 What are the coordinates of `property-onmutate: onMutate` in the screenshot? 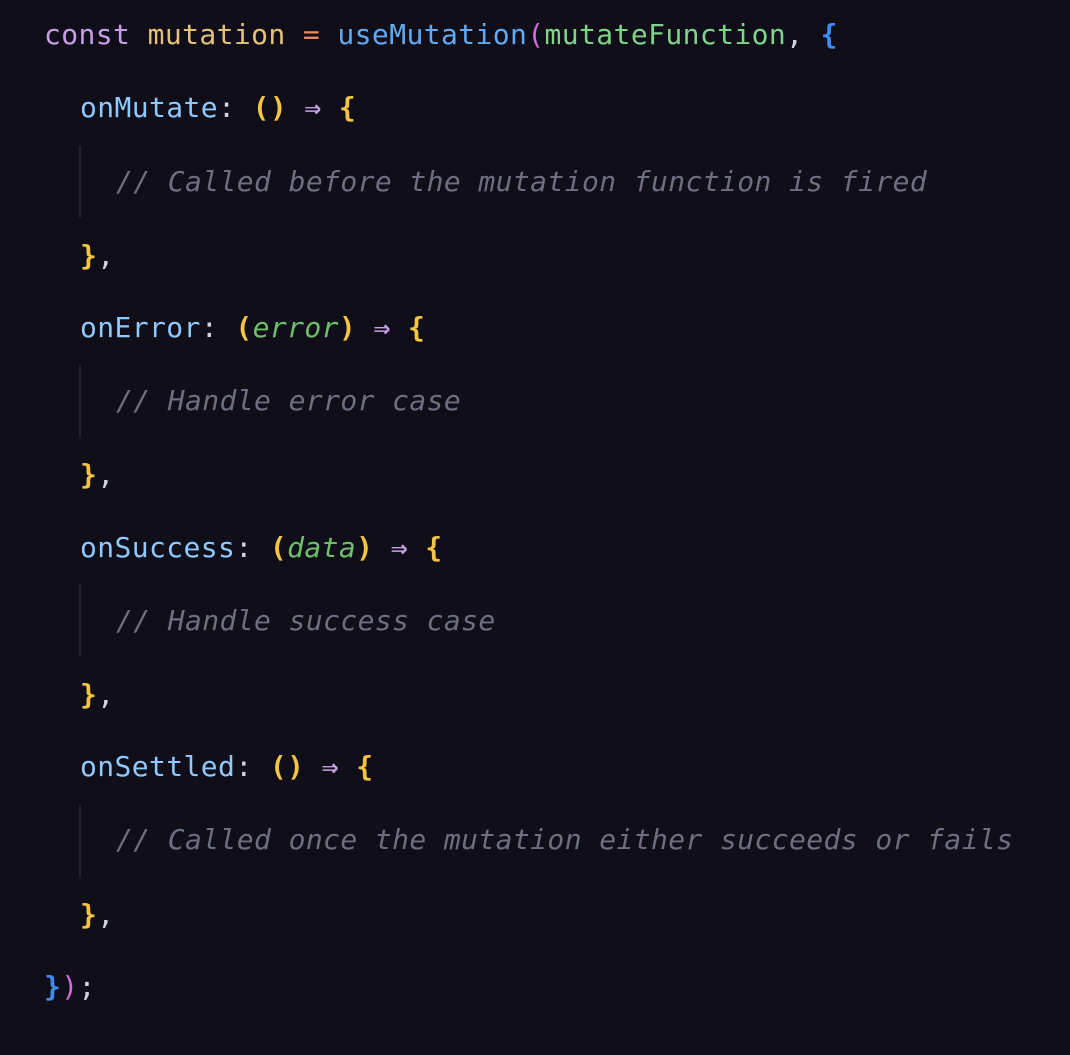 It's located at (149, 107).